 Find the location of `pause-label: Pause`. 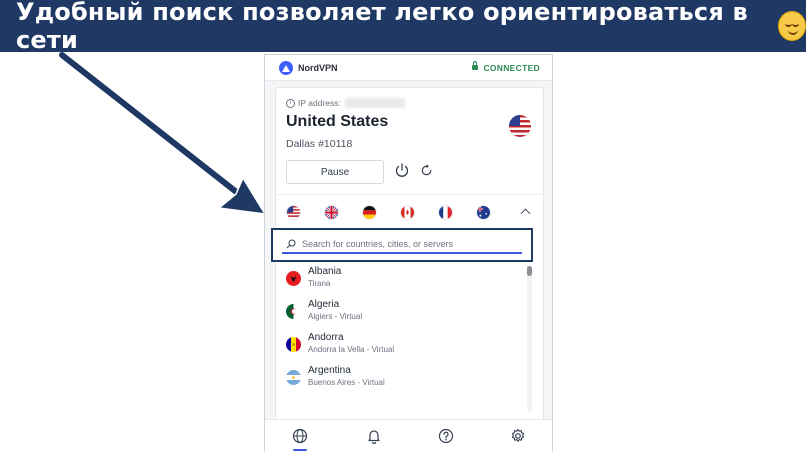

pause-label: Pause is located at coordinates (335, 172).